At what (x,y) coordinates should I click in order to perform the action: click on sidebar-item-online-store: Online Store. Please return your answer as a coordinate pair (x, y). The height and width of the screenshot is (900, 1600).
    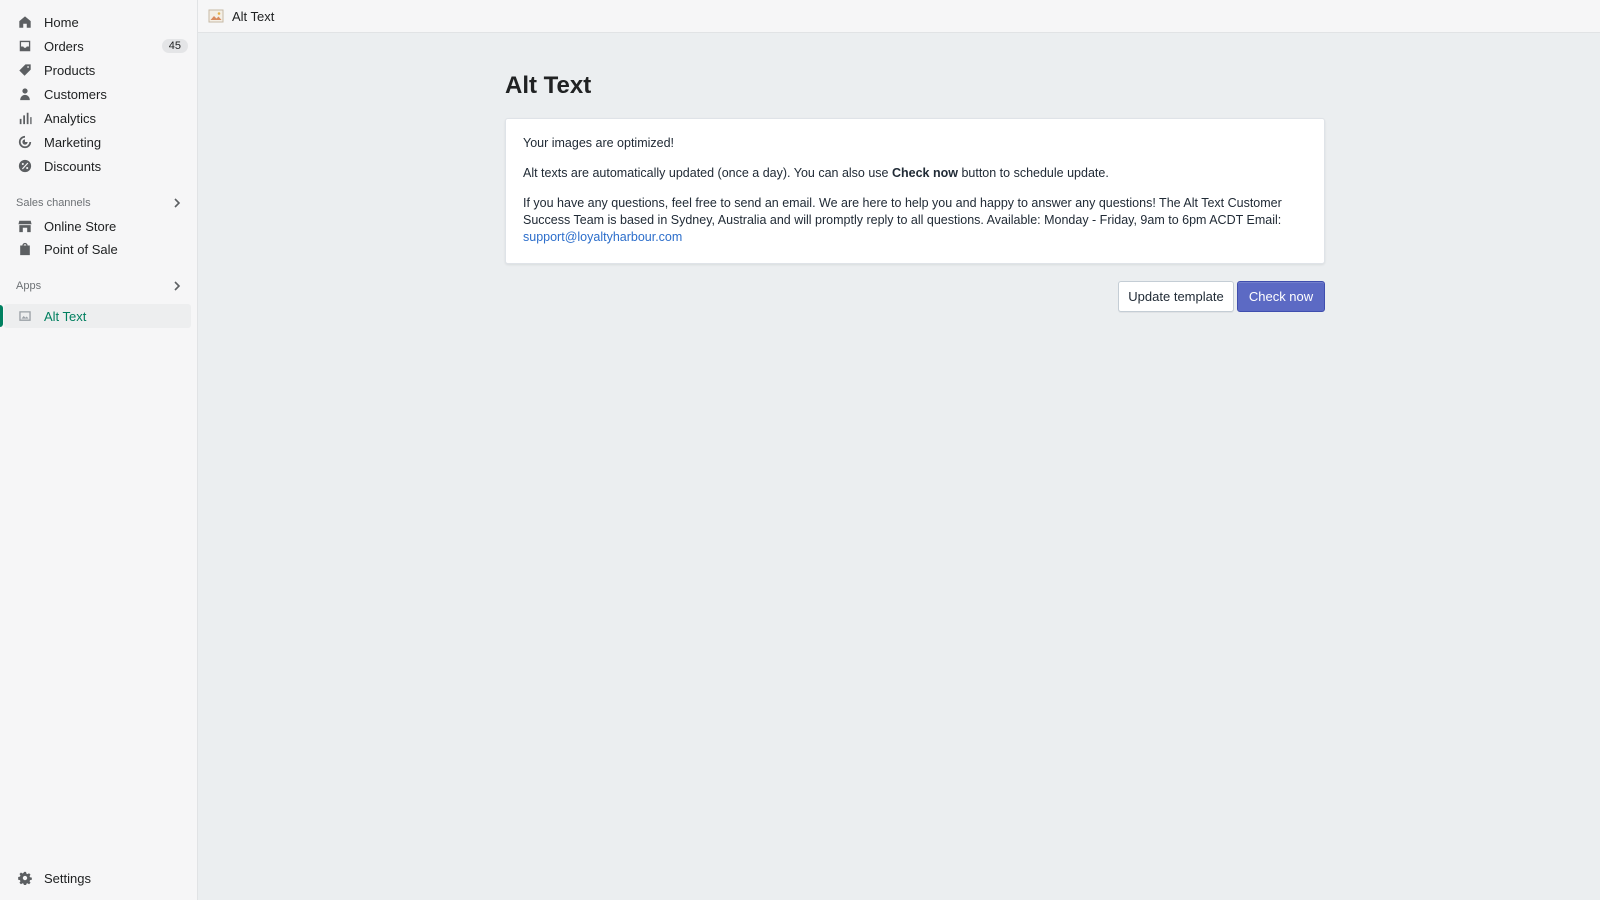
    Looking at the image, I should click on (102, 226).